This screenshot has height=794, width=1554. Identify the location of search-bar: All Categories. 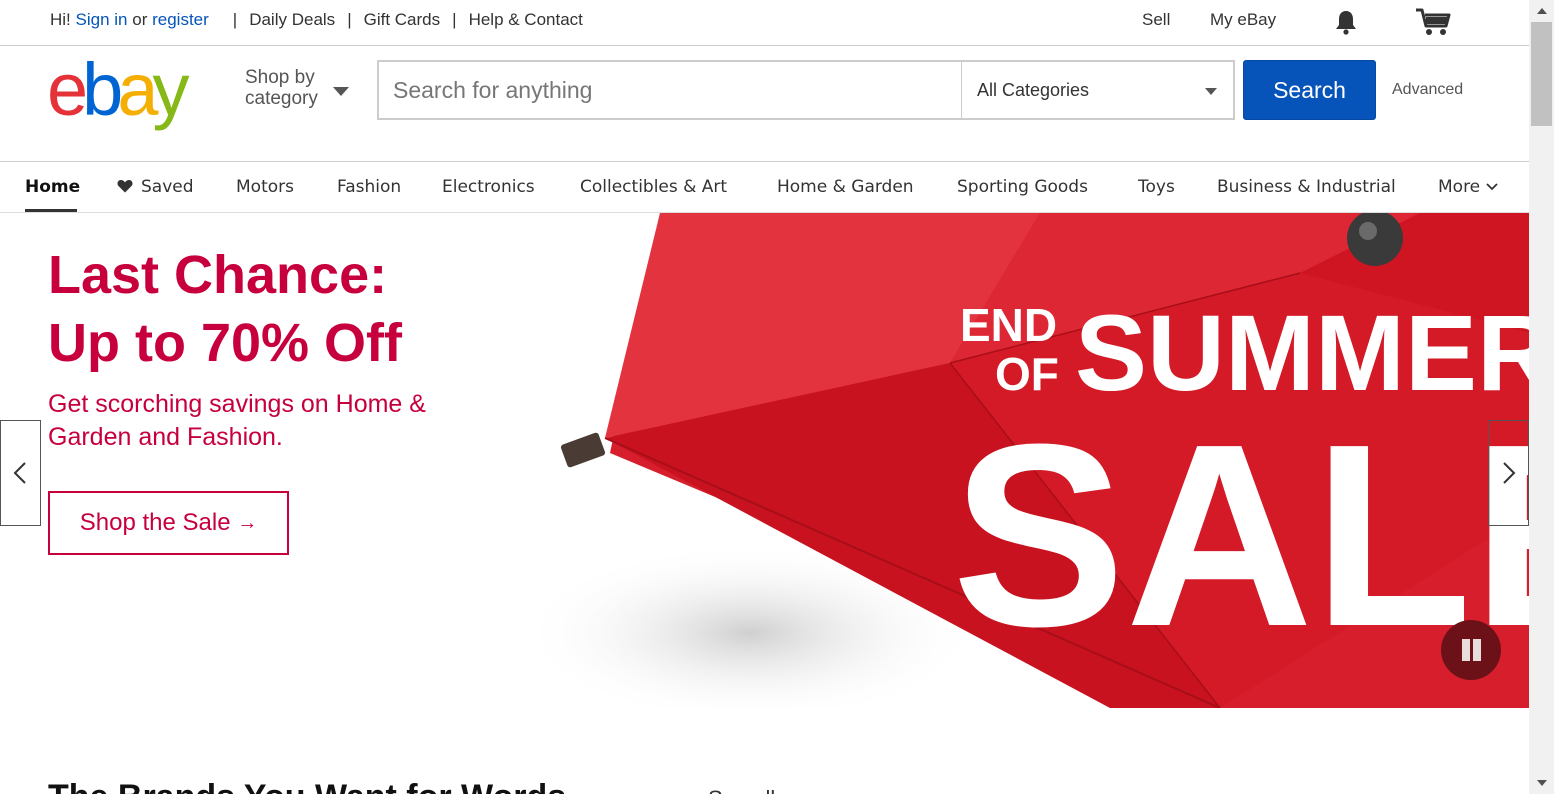
(806, 90).